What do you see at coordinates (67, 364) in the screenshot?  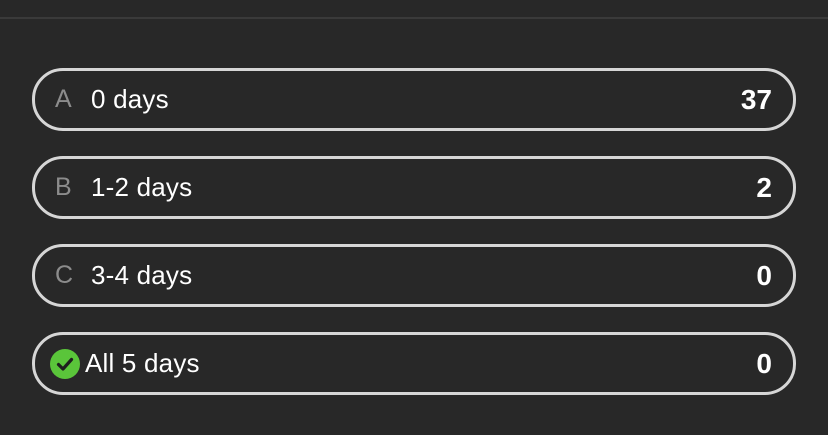 I see `checkmark-circle-icon` at bounding box center [67, 364].